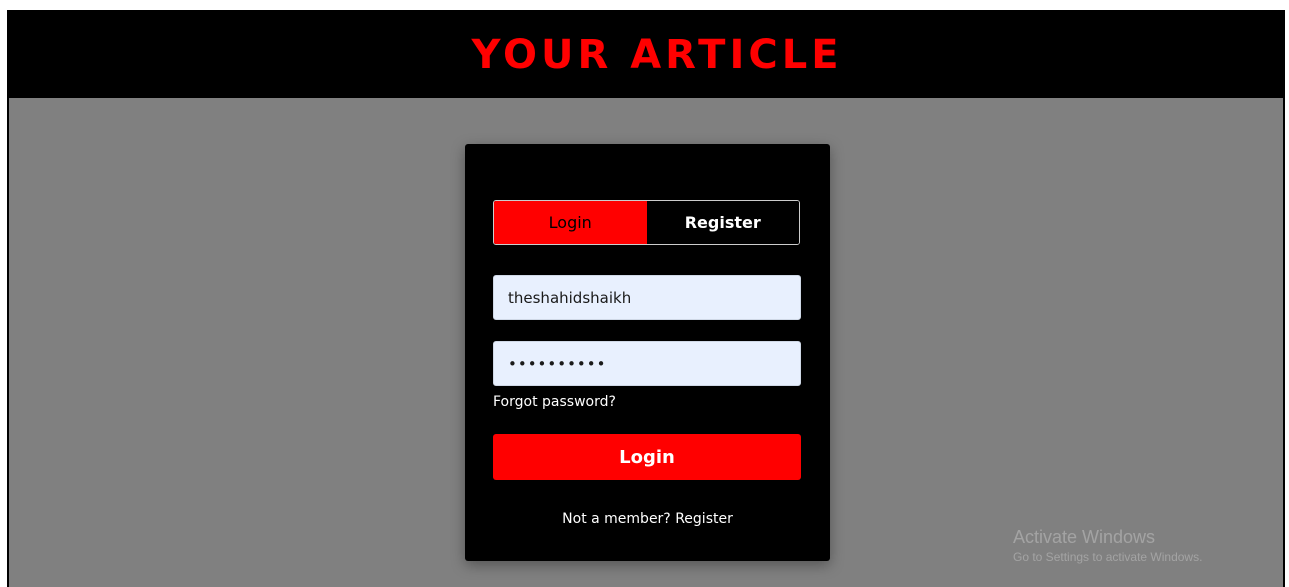  I want to click on forgot-password-link: Forgot password?, so click(554, 402).